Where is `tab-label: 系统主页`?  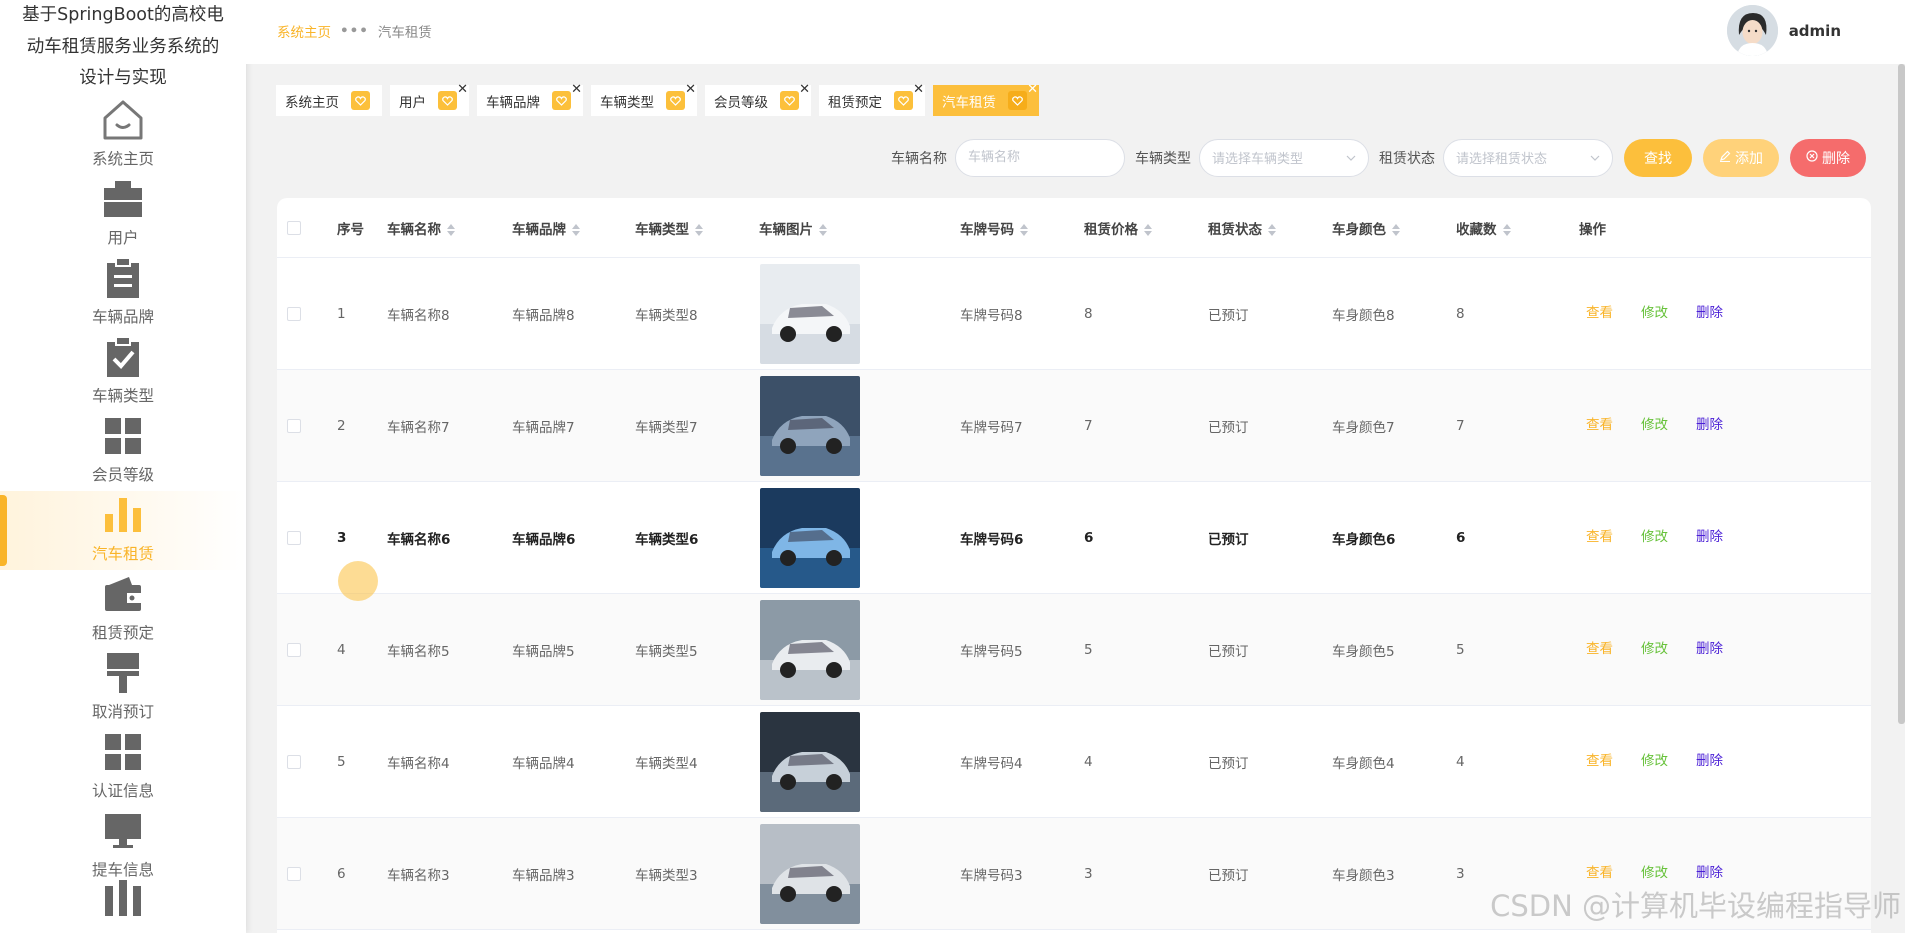 tab-label: 系统主页 is located at coordinates (312, 102).